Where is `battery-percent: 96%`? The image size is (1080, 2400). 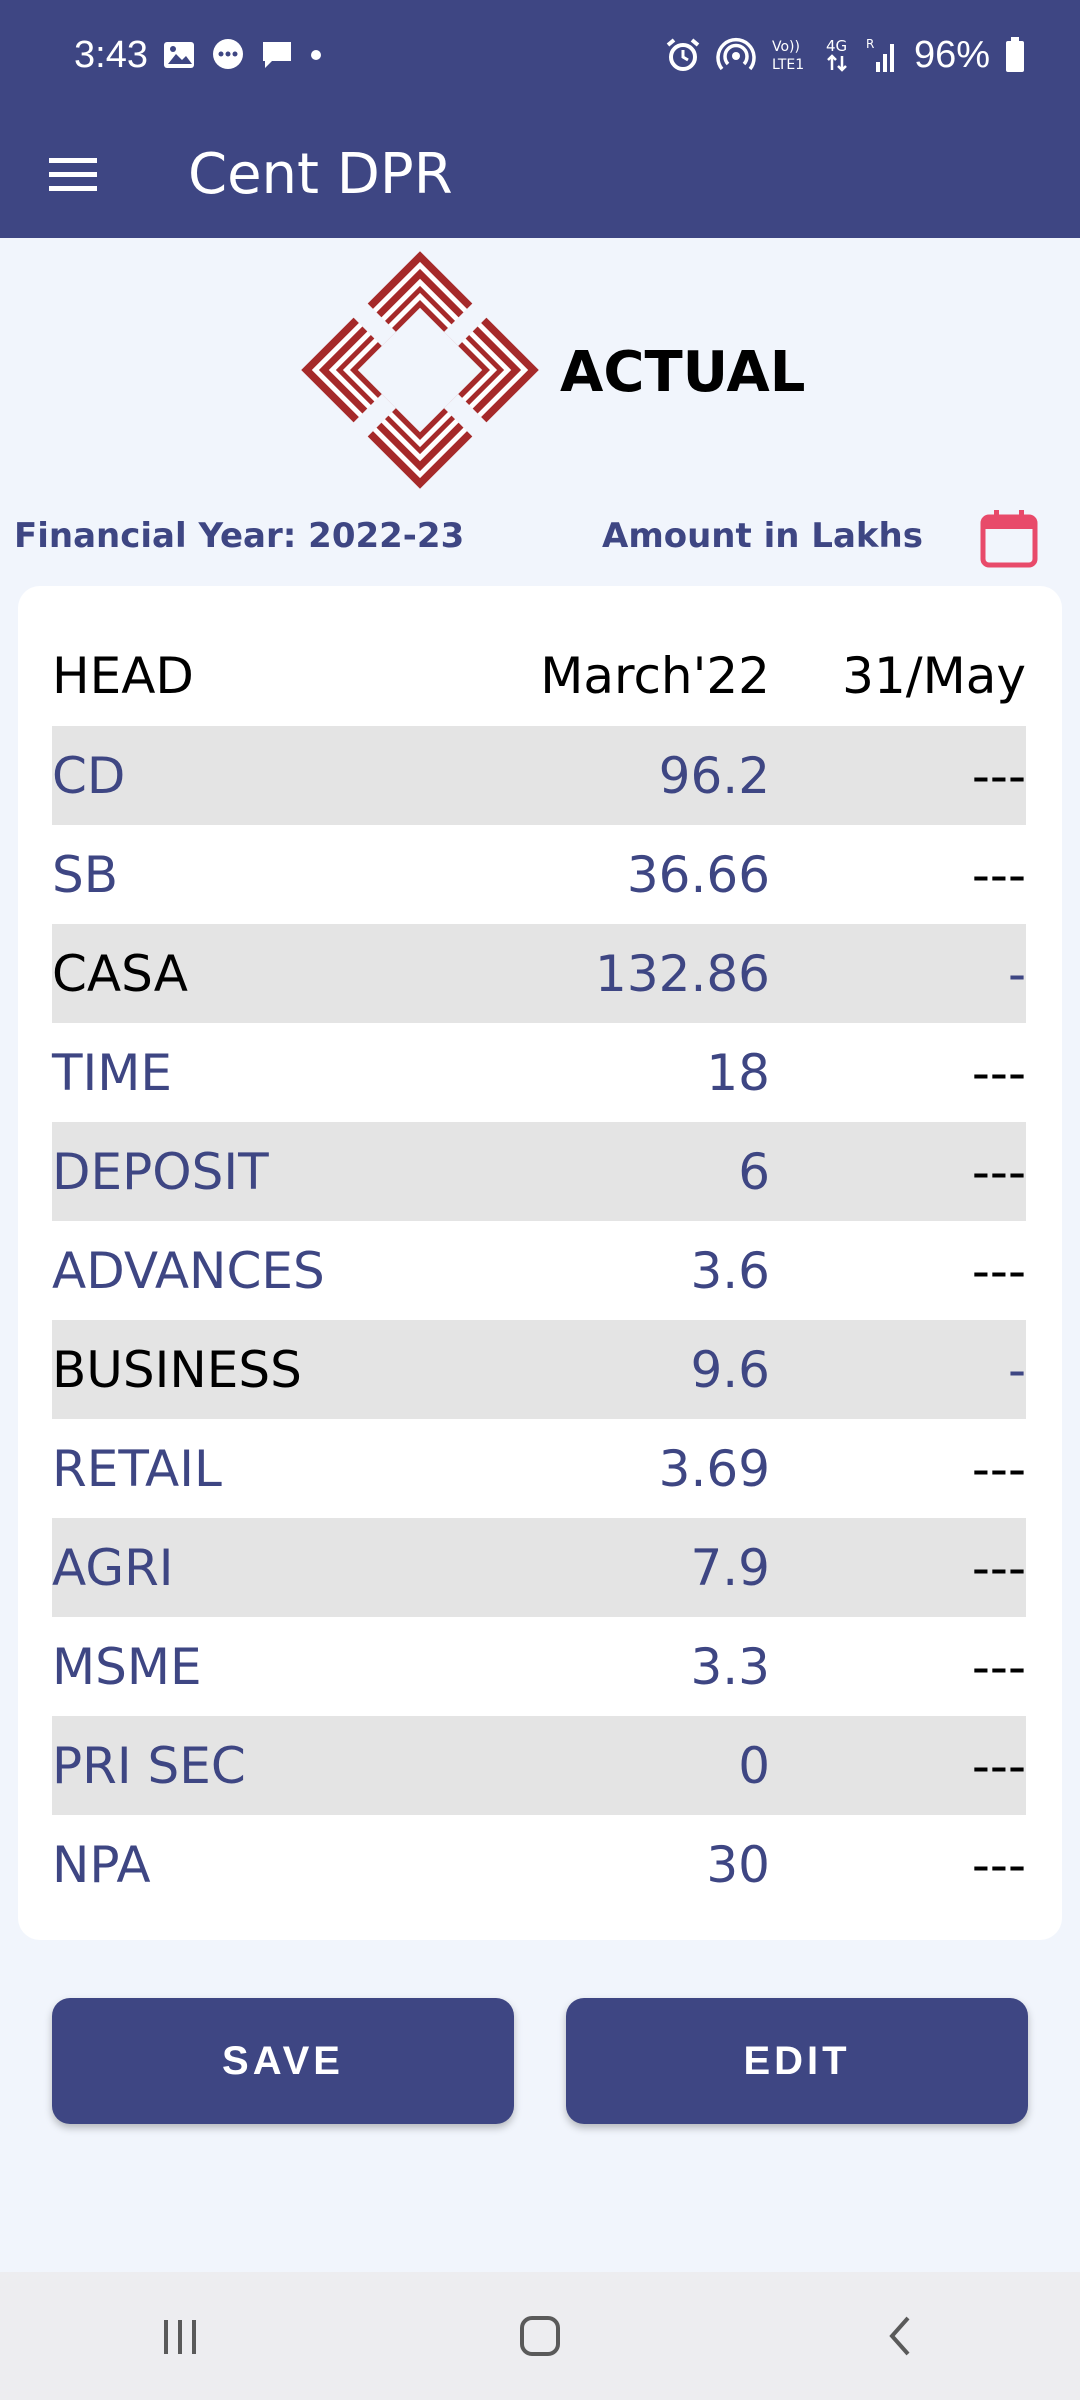
battery-percent: 96% is located at coordinates (951, 54).